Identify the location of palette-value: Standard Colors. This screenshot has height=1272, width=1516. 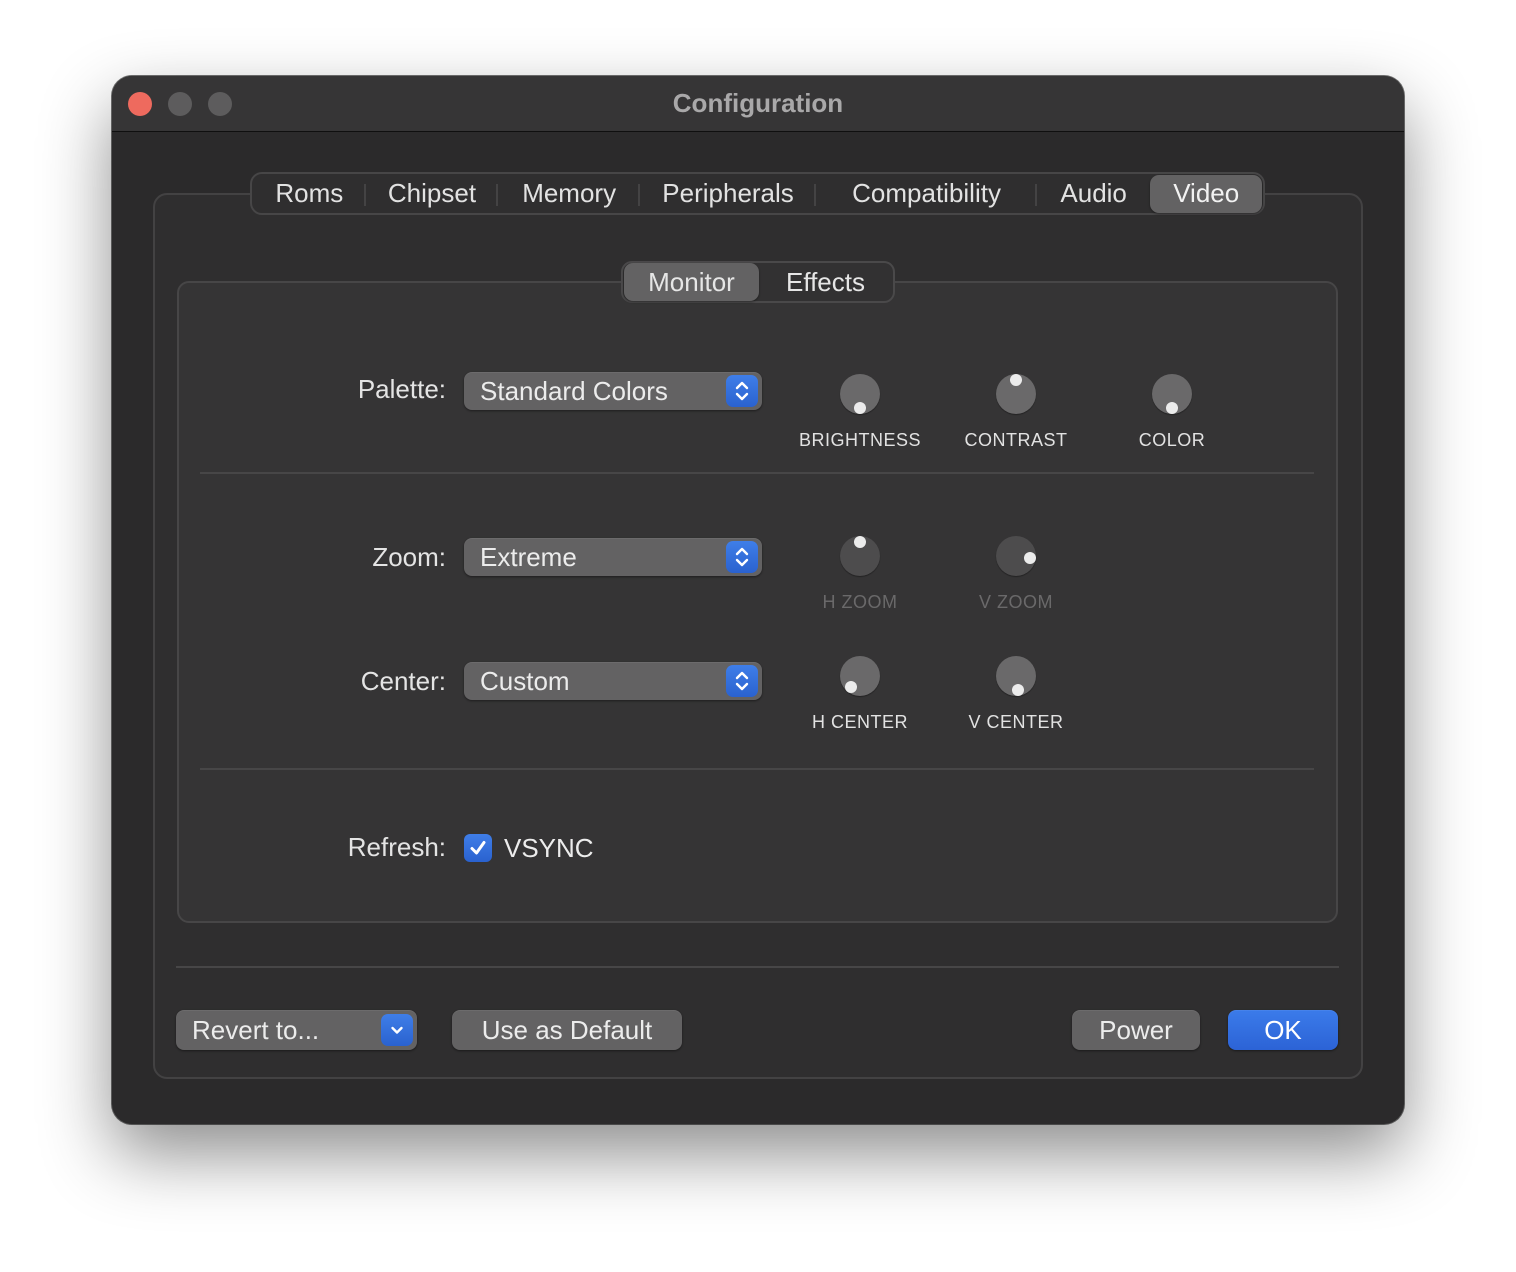
(574, 391).